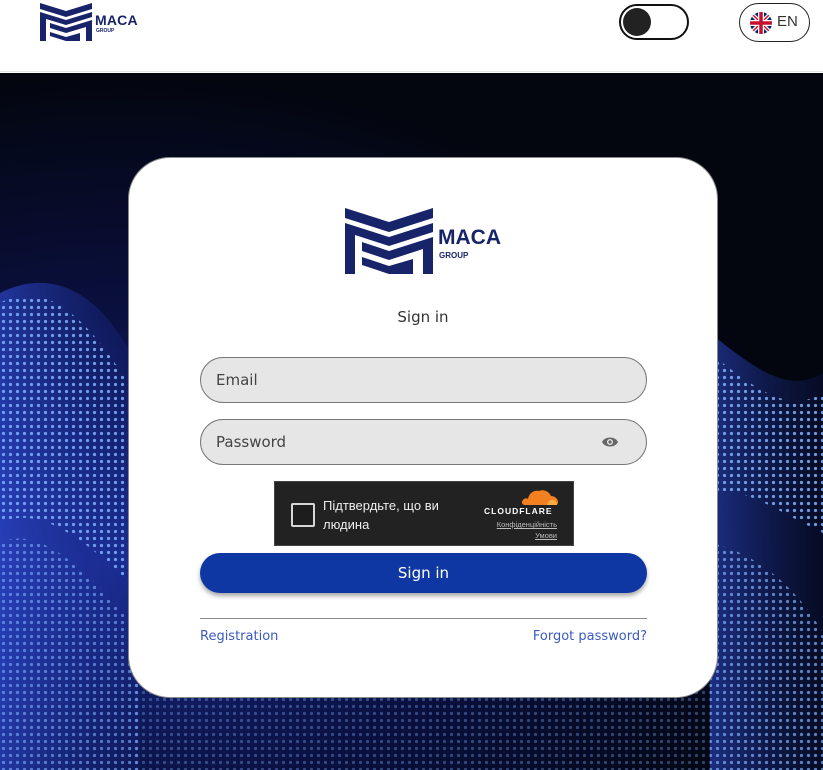 This screenshot has height=770, width=823. Describe the element at coordinates (411, 36) in the screenshot. I see `top-header: MACA GROUP EN` at that location.